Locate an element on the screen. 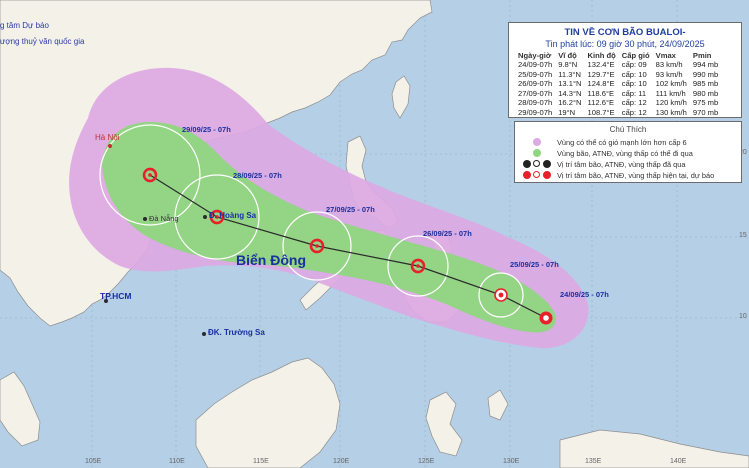 The image size is (749, 468). track-label-26: 26/09/25 - 07h is located at coordinates (447, 233).